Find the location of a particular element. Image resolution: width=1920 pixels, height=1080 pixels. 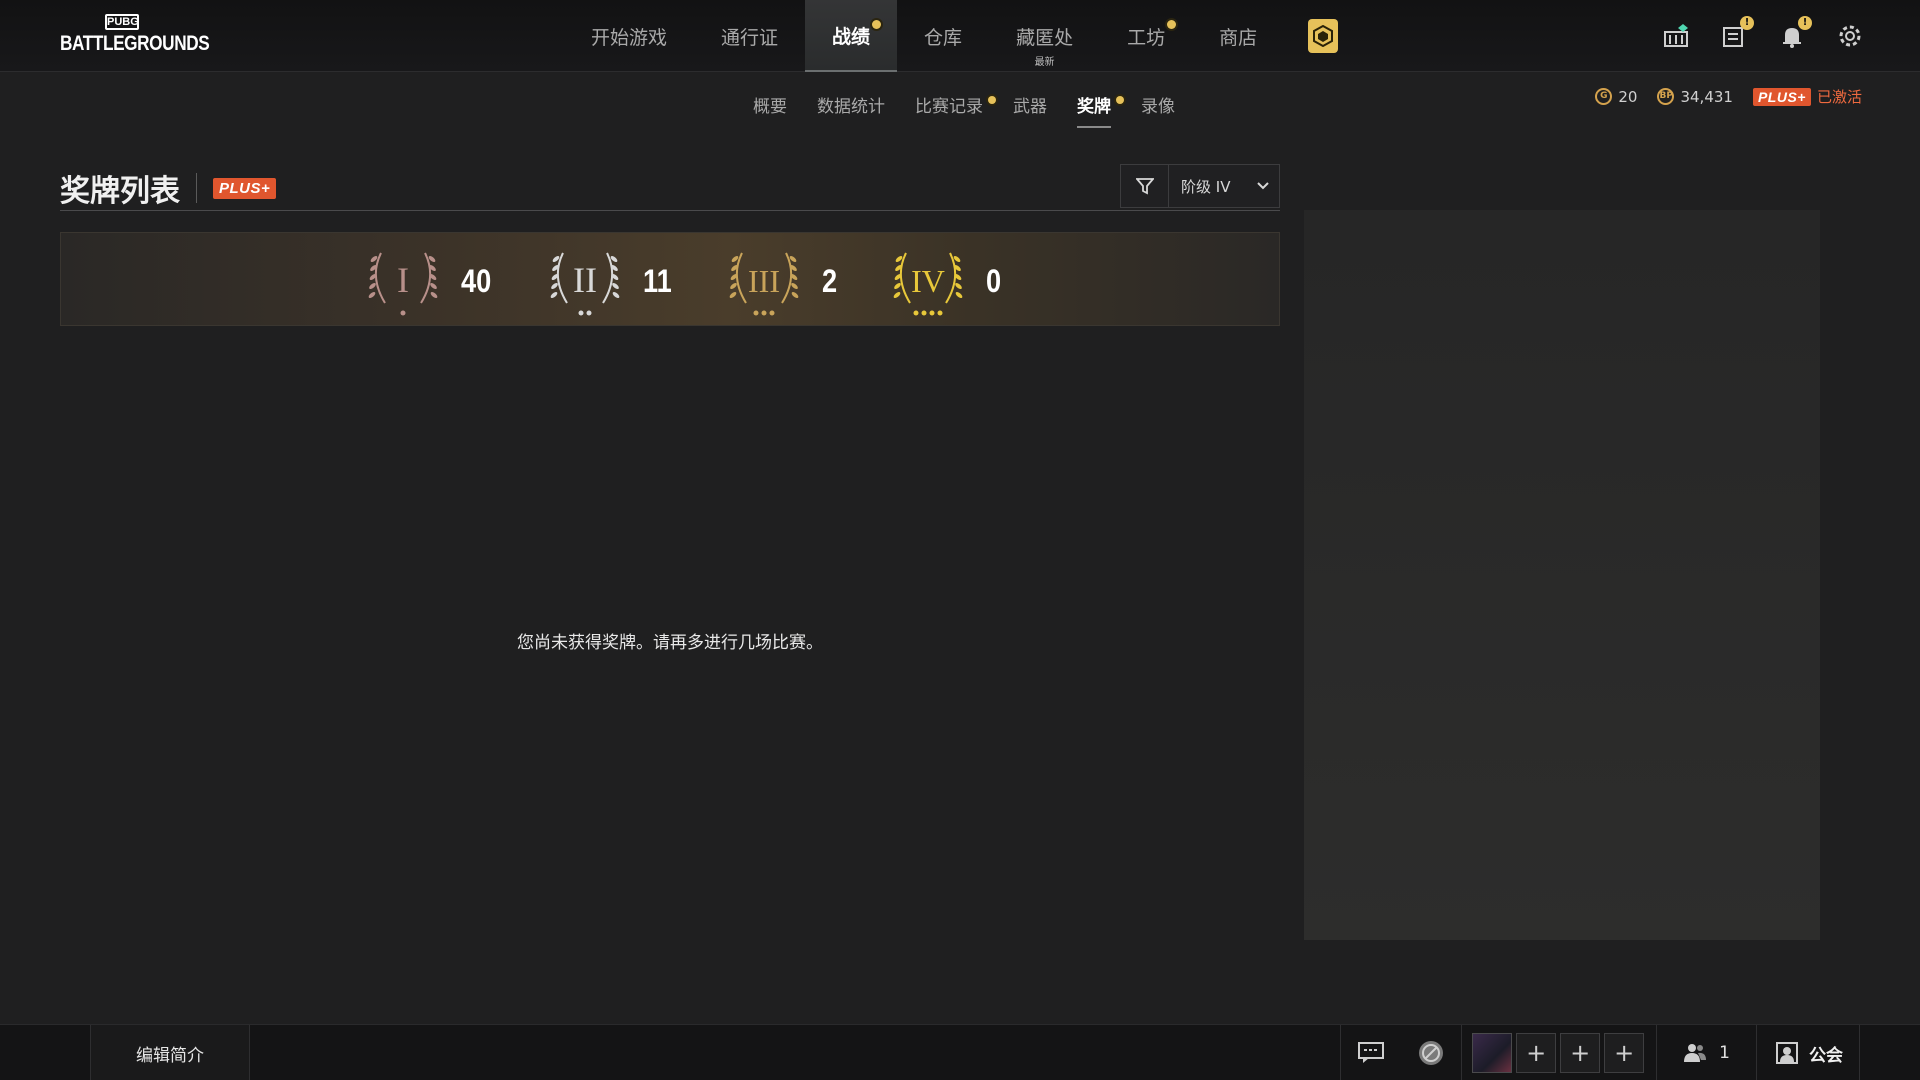

subtab-overview: 概要 is located at coordinates (770, 107).